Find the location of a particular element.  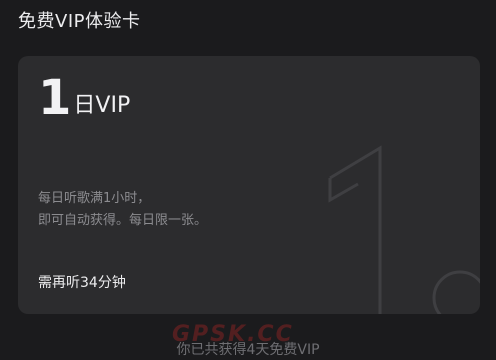

card-title-unit: 日VIP is located at coordinates (102, 105).